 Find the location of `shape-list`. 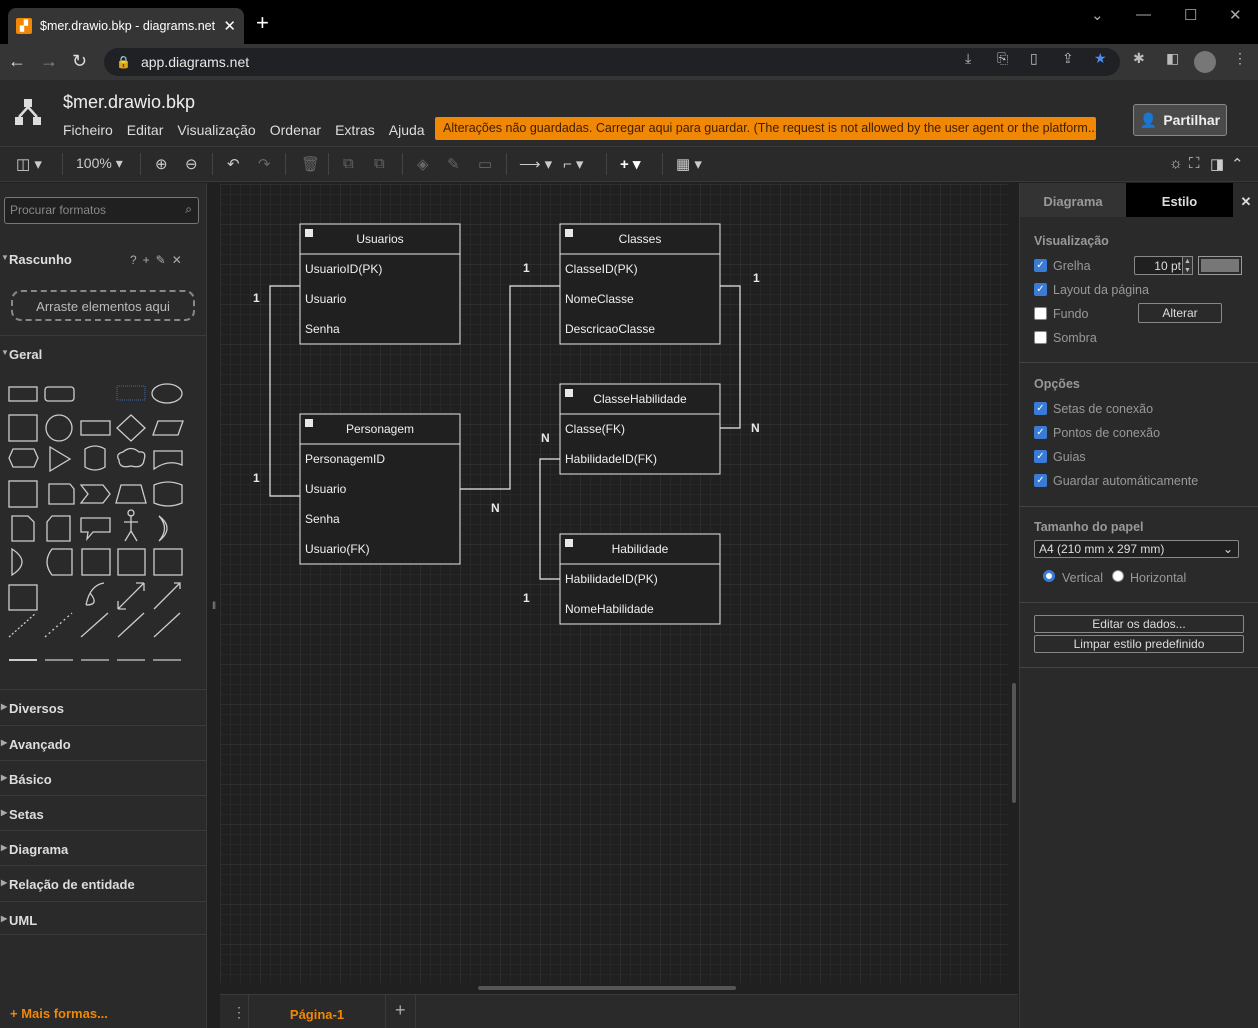

shape-list is located at coordinates (131, 562).